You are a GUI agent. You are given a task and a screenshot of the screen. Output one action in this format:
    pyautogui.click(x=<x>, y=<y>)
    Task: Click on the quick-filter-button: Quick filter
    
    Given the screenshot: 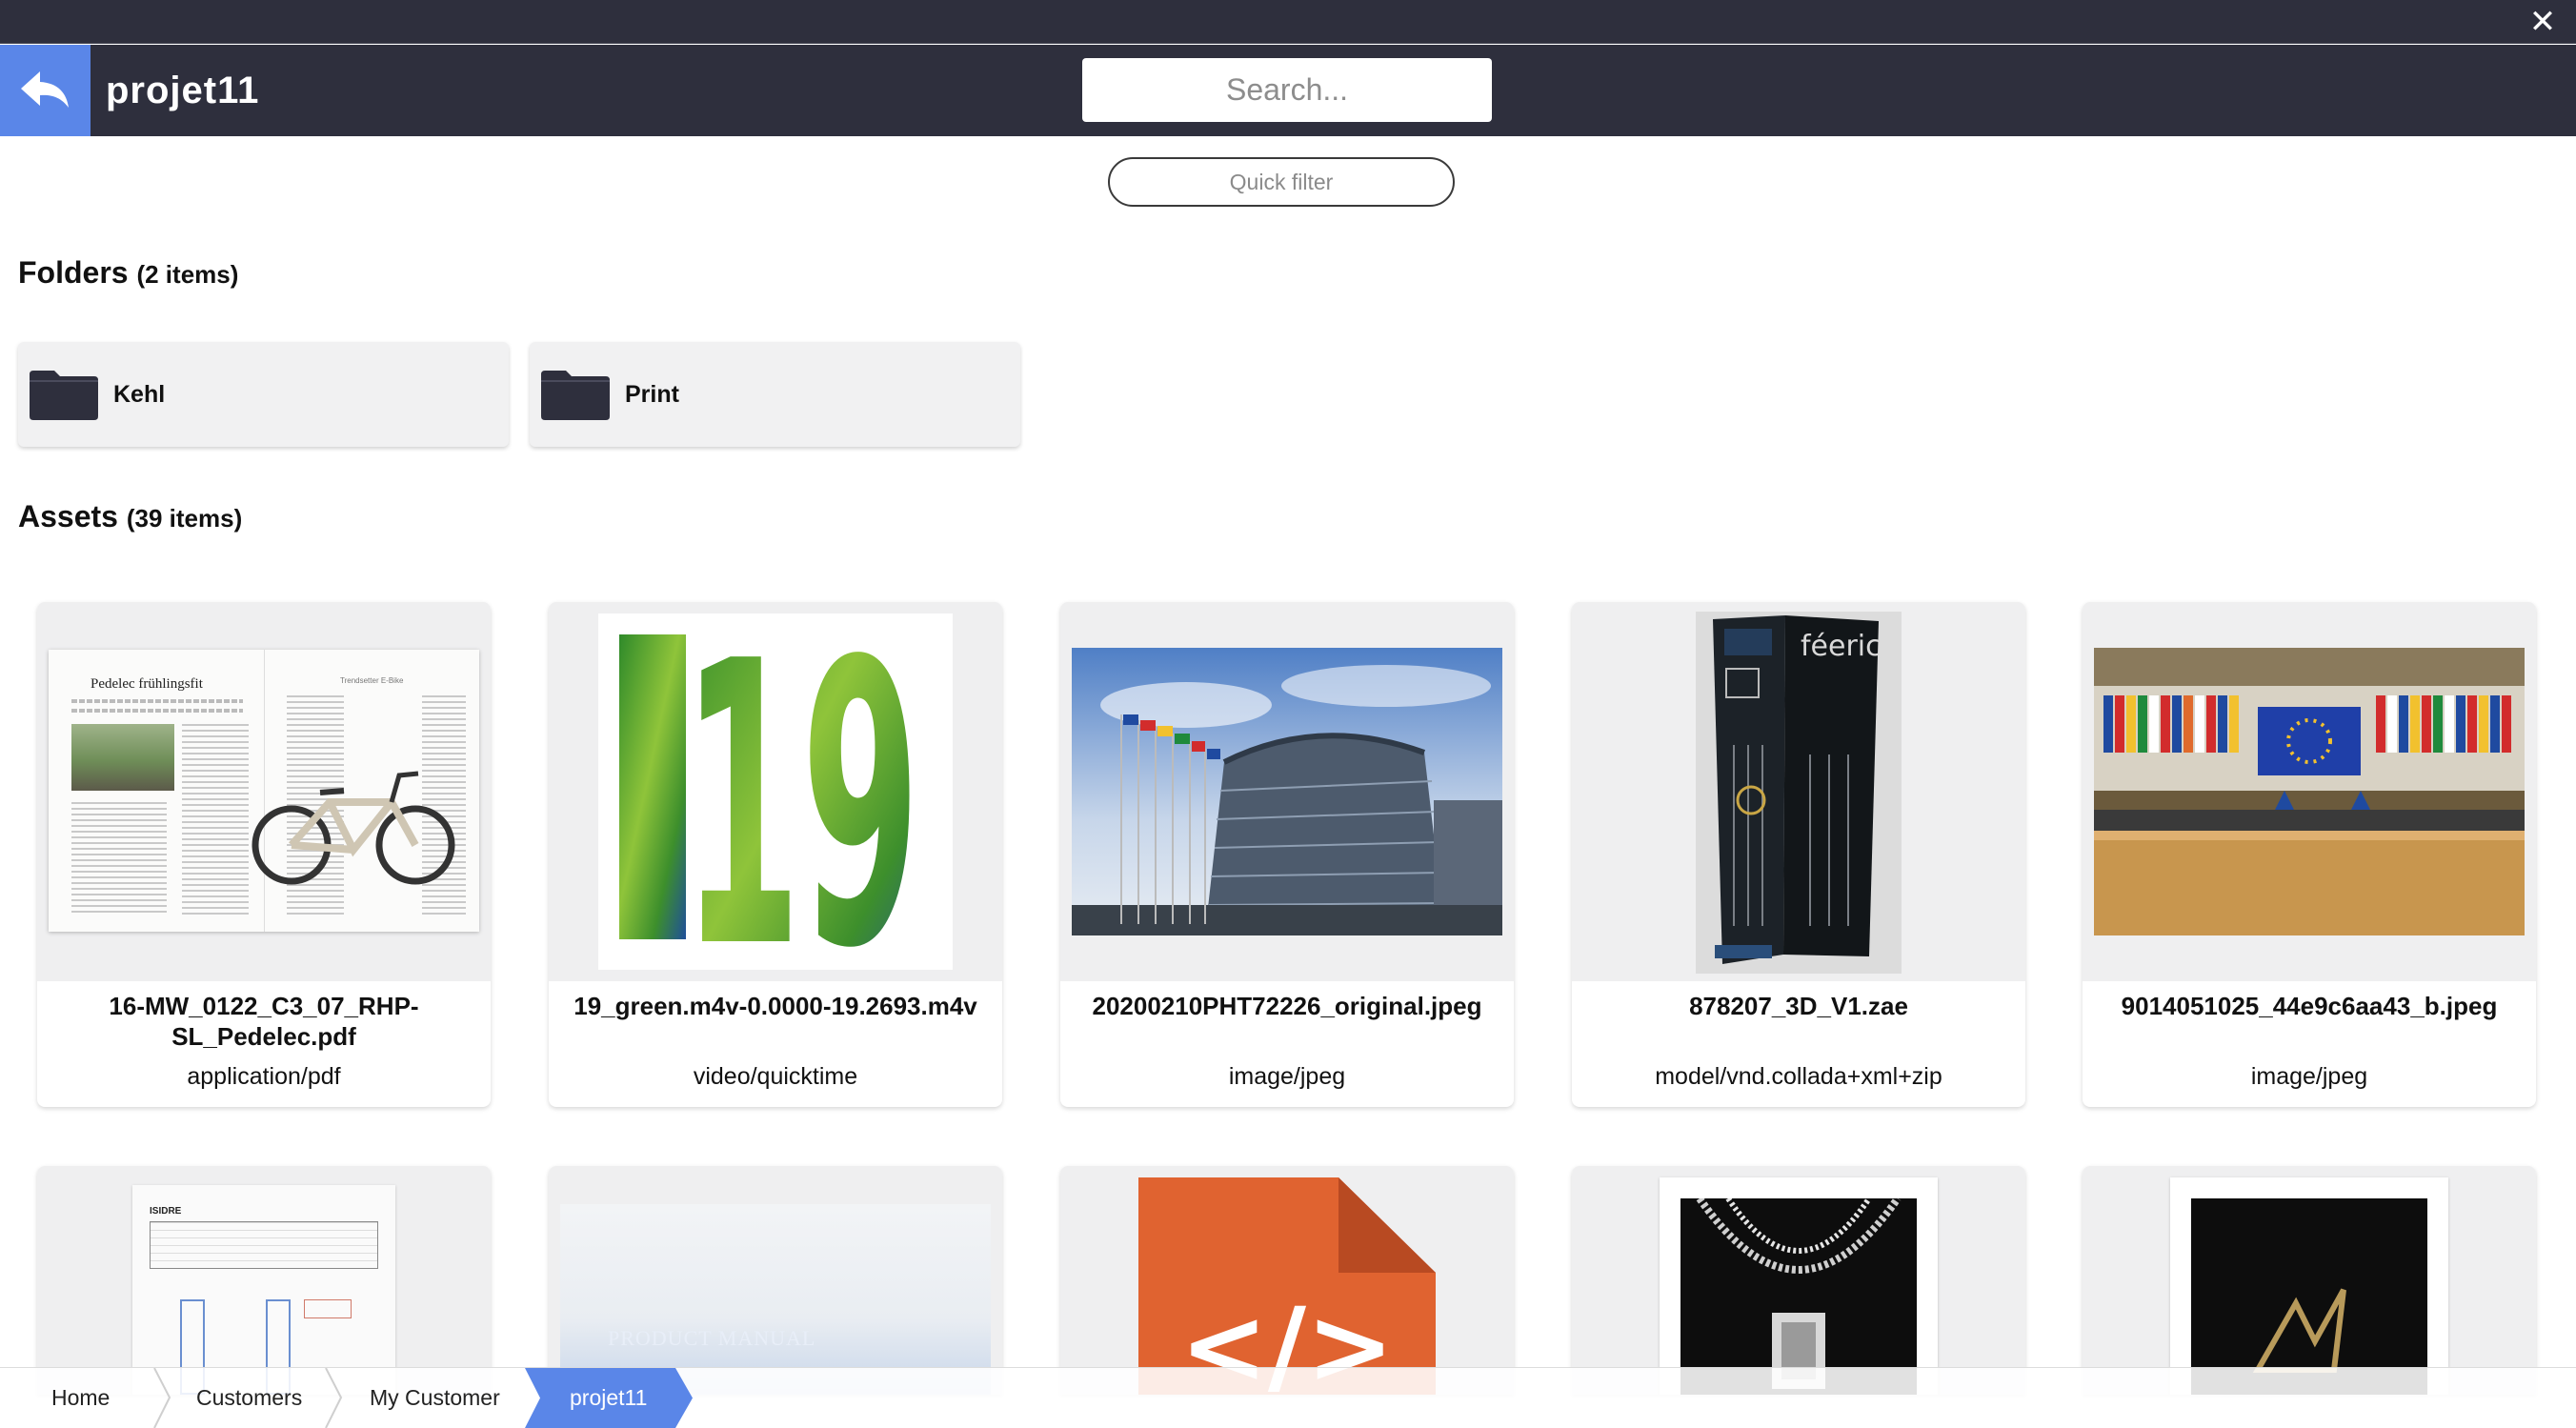 What is the action you would take?
    pyautogui.click(x=1281, y=182)
    